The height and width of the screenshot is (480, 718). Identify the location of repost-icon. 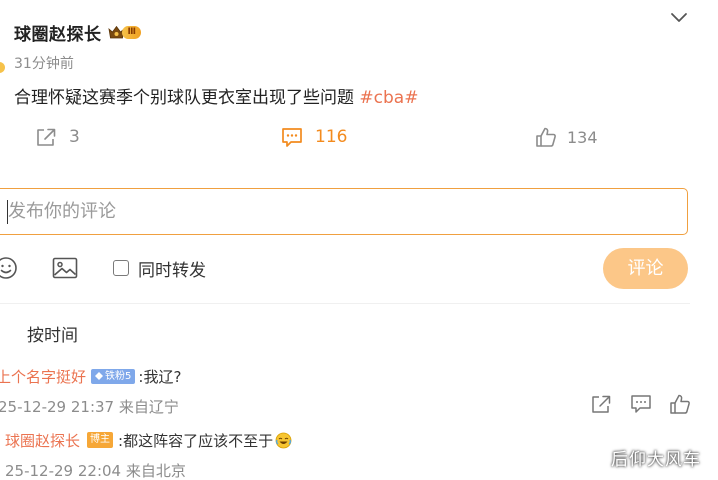
(46, 137).